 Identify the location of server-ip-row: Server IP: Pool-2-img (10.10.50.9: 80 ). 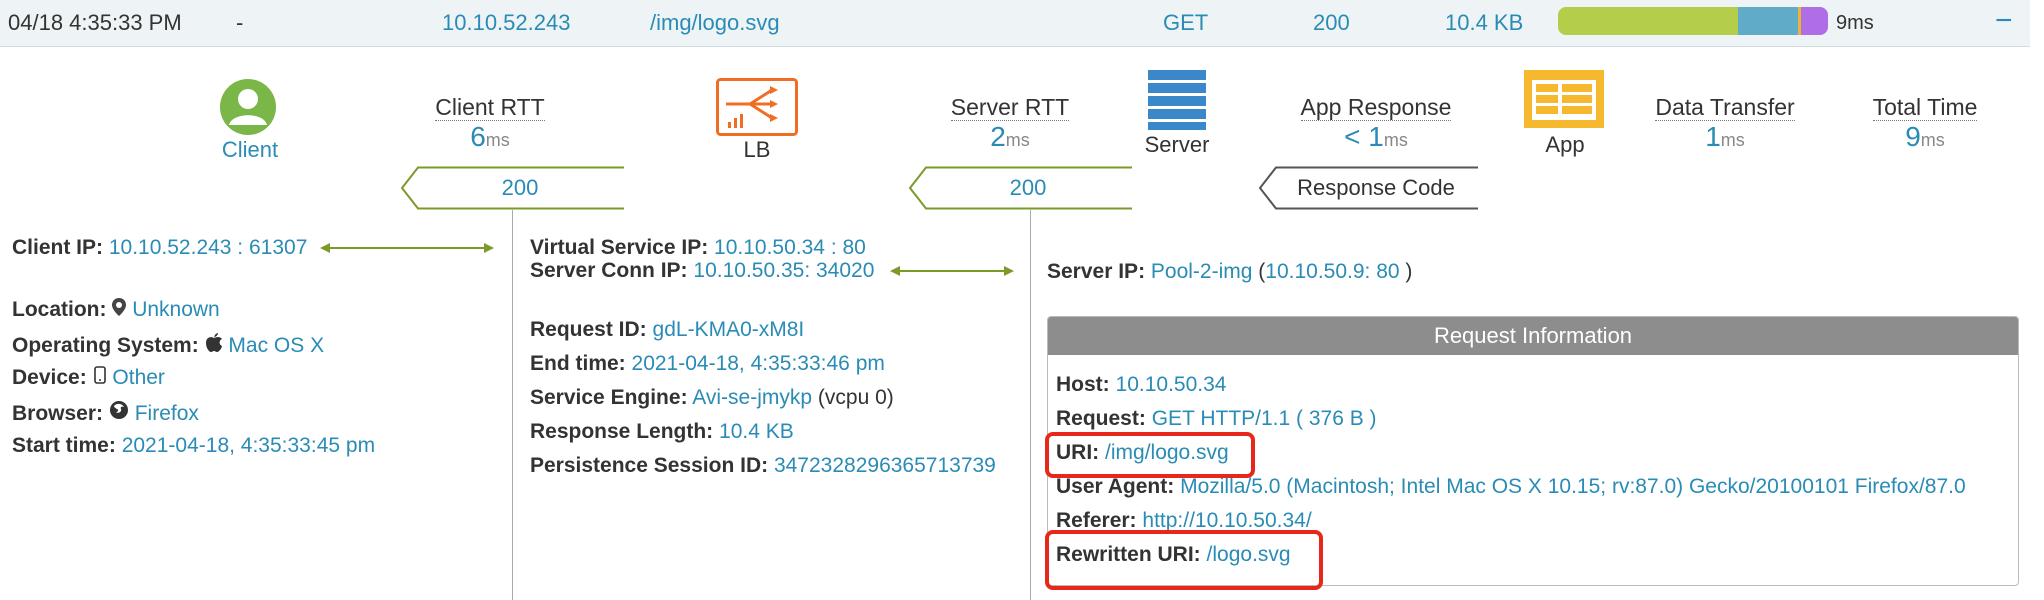
(1229, 272).